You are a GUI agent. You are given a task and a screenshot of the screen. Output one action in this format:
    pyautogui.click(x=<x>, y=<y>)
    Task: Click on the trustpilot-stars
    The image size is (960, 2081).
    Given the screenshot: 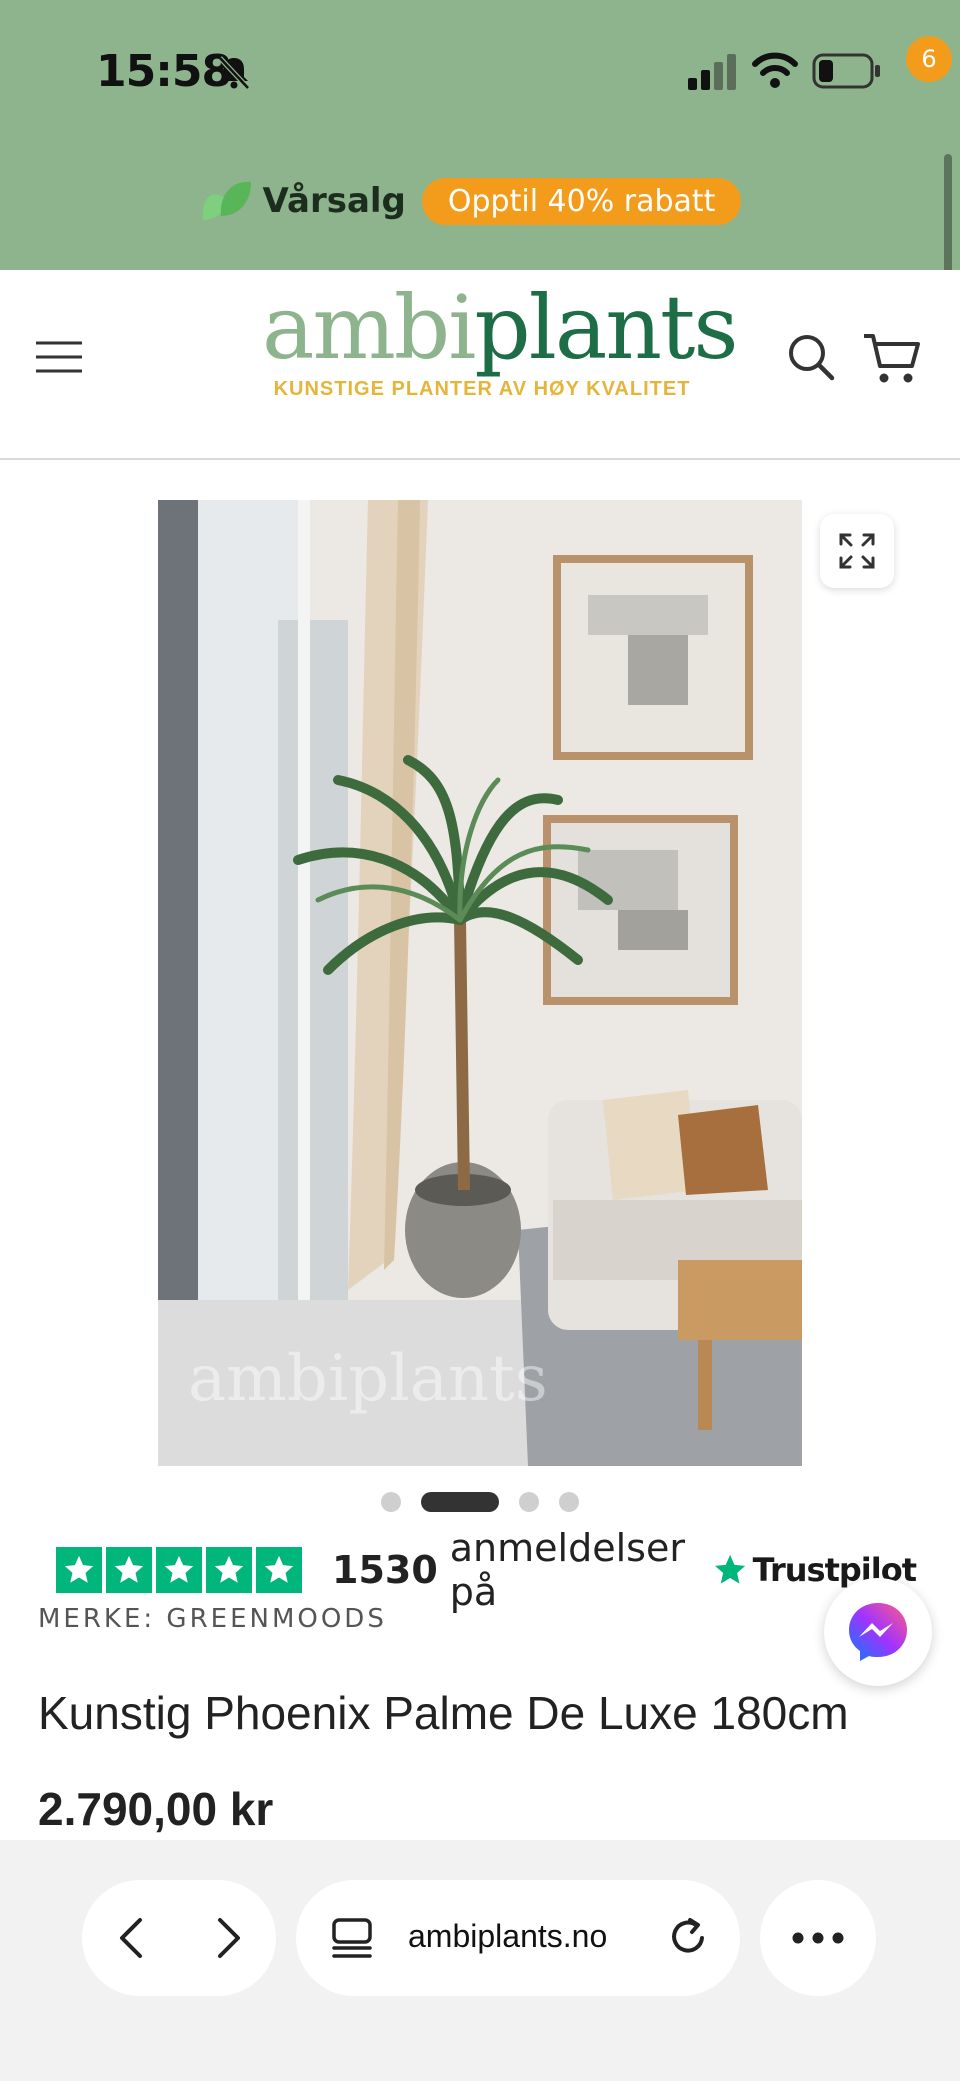 What is the action you would take?
    pyautogui.click(x=179, y=1570)
    